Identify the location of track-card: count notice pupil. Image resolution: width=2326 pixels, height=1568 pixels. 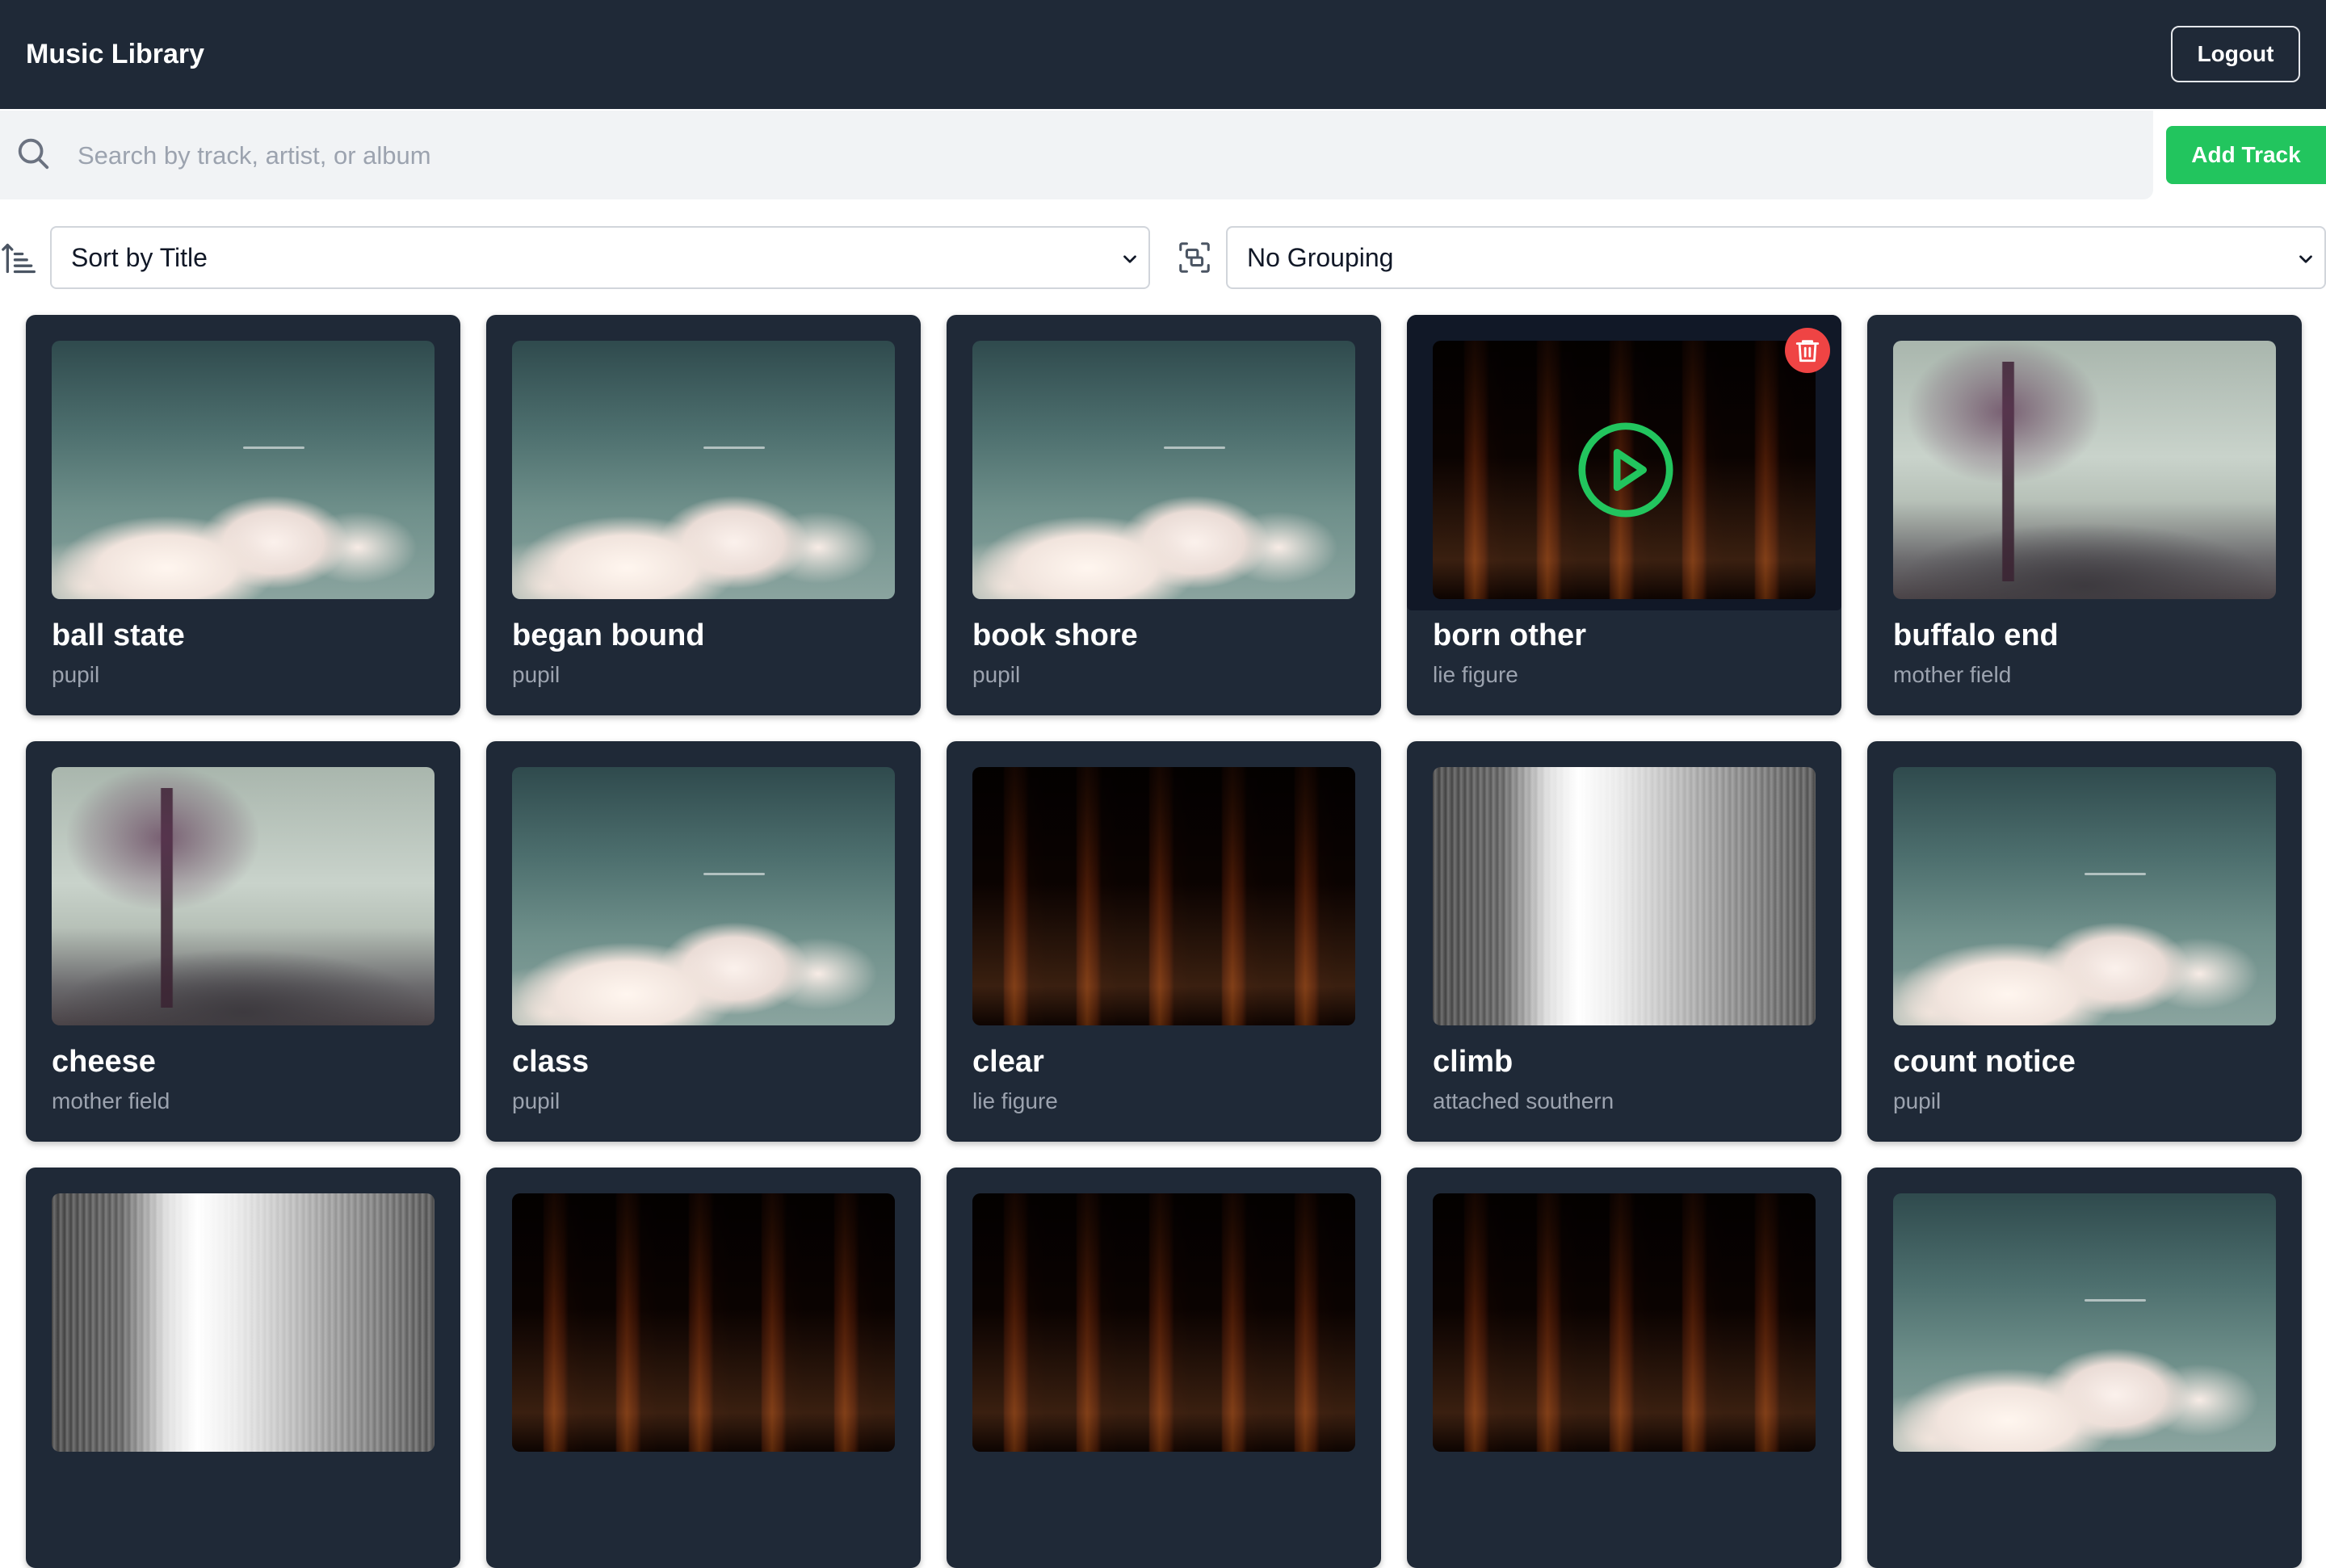
(2084, 941).